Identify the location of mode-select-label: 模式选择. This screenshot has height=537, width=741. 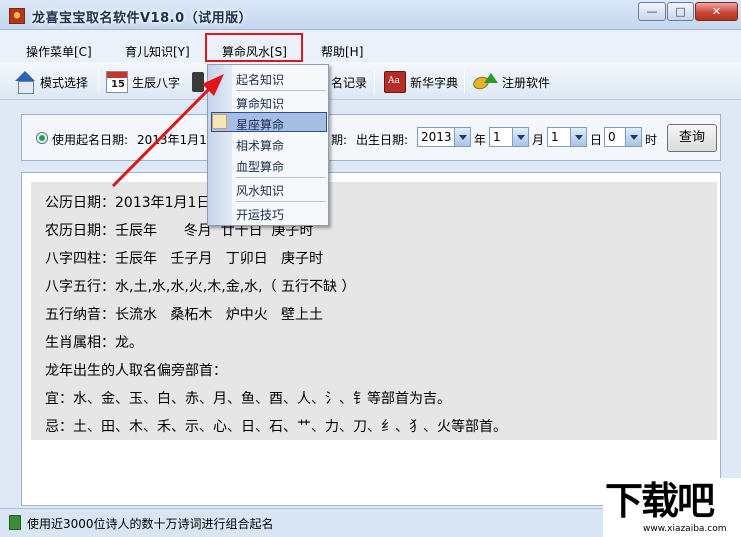
(64, 82).